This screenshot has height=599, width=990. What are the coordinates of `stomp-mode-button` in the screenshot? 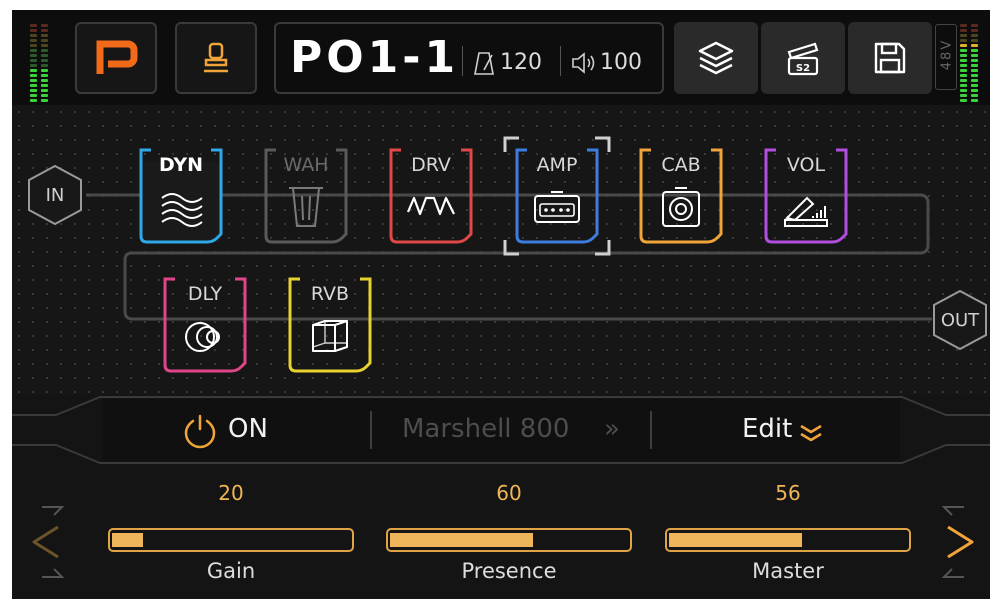 It's located at (216, 58).